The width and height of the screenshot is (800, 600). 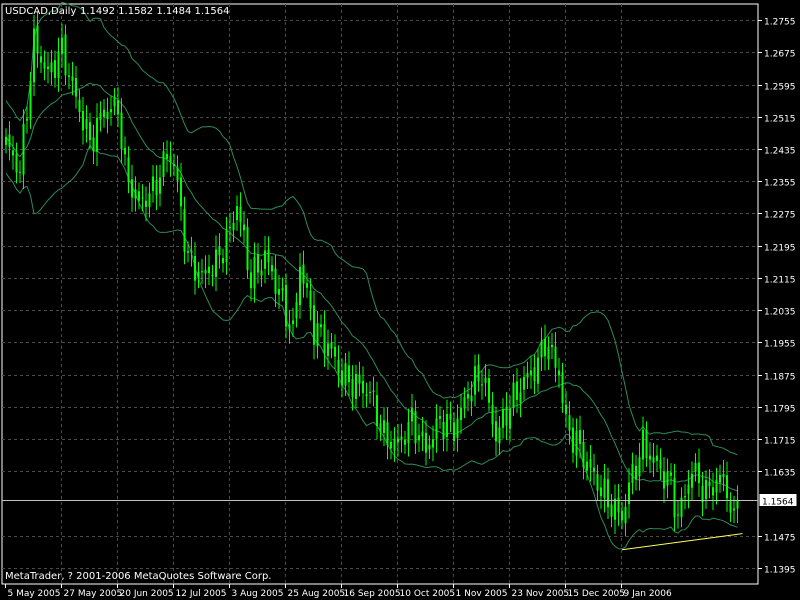 I want to click on x-tick-label: 25 Aug 2005, so click(x=317, y=594).